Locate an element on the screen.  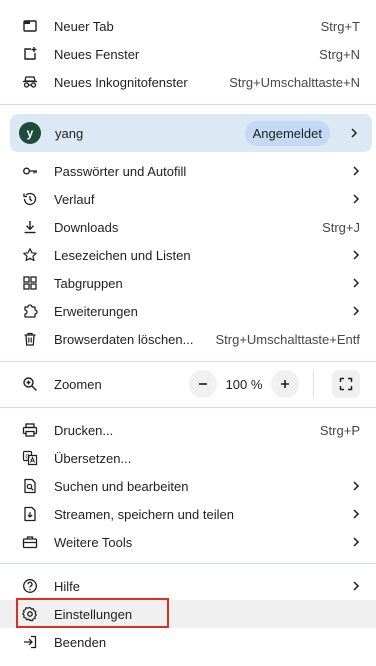
menu-item-find-edit: Suchen und bearbeiten is located at coordinates (188, 486).